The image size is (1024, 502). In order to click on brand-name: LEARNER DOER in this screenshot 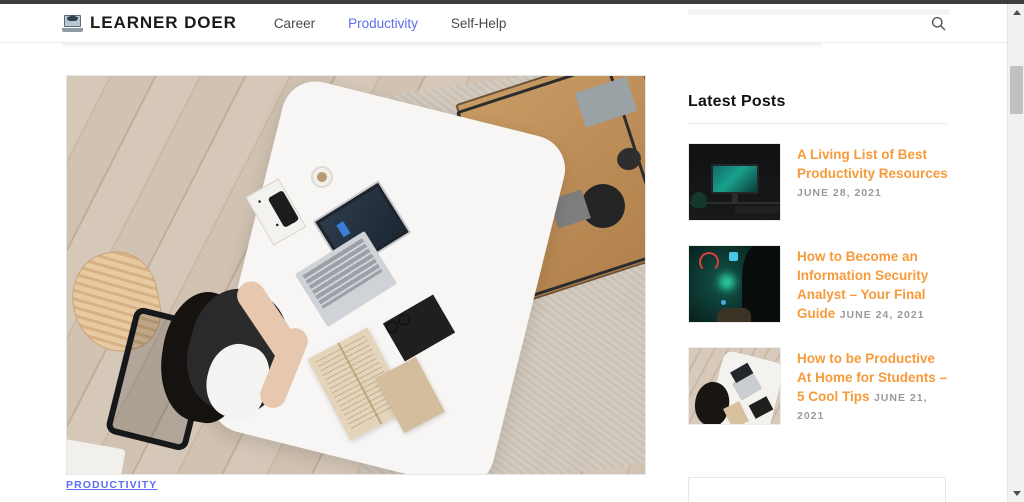, I will do `click(163, 22)`.